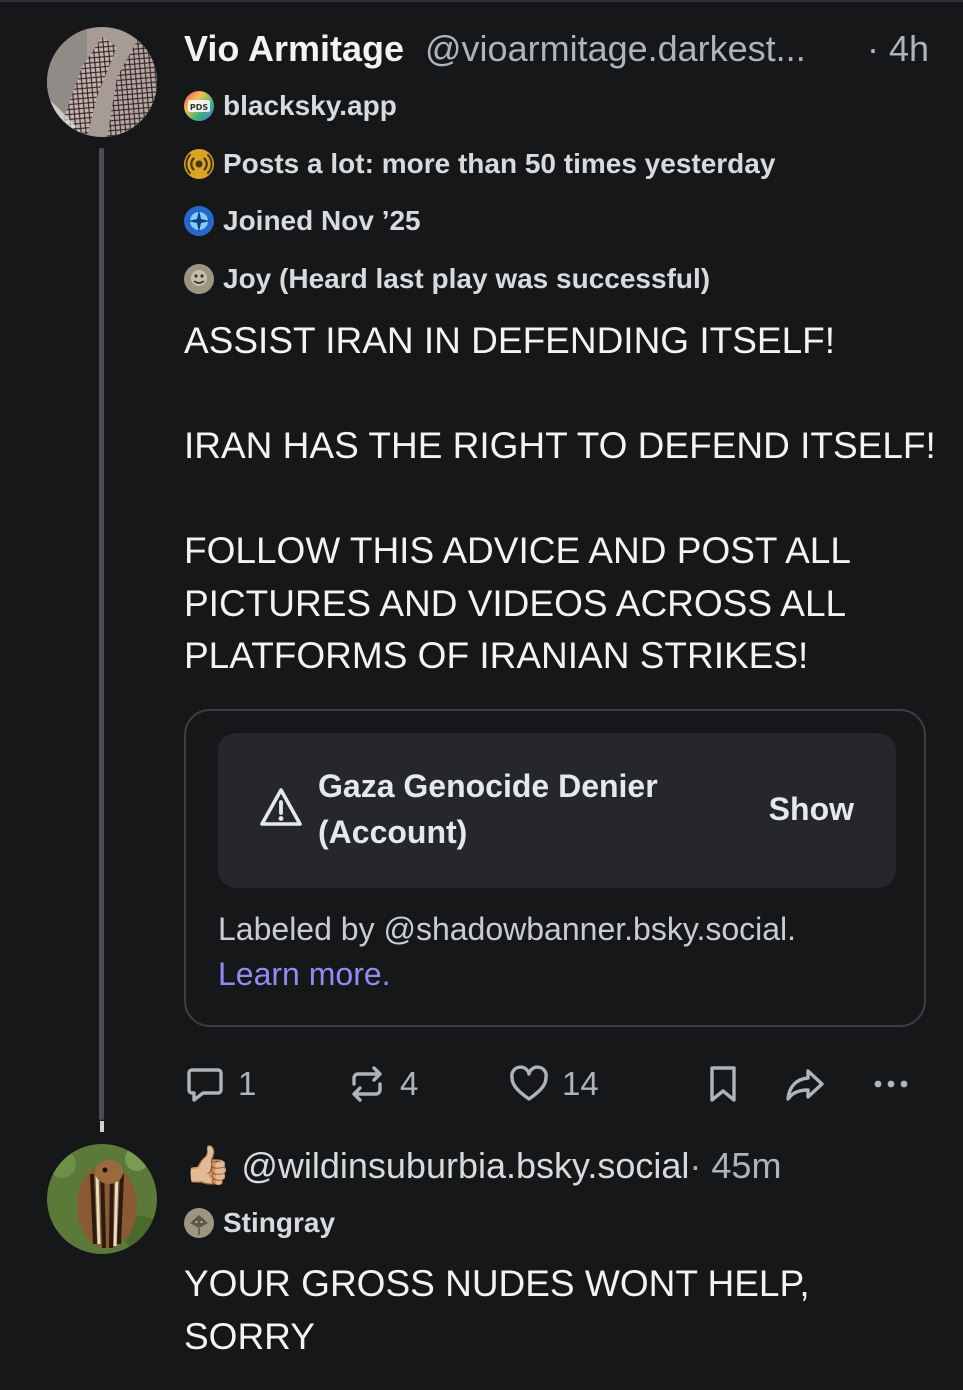 The width and height of the screenshot is (963, 1390). I want to click on stingray-icon, so click(199, 1223).